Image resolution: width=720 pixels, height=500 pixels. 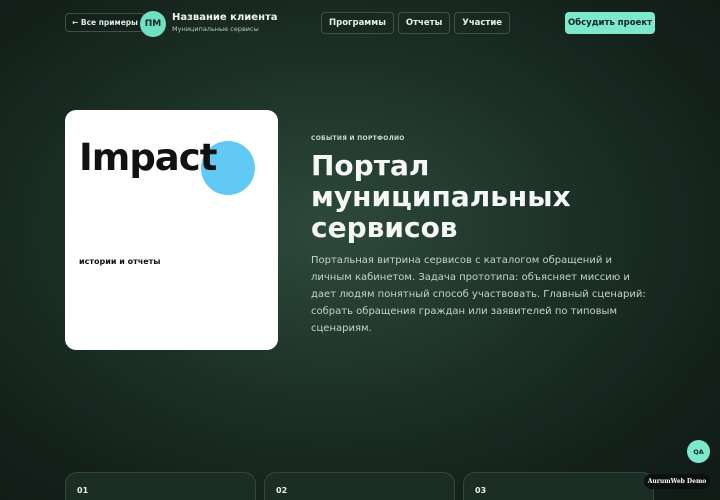 I want to click on hero-card-word: Impact, so click(x=148, y=157).